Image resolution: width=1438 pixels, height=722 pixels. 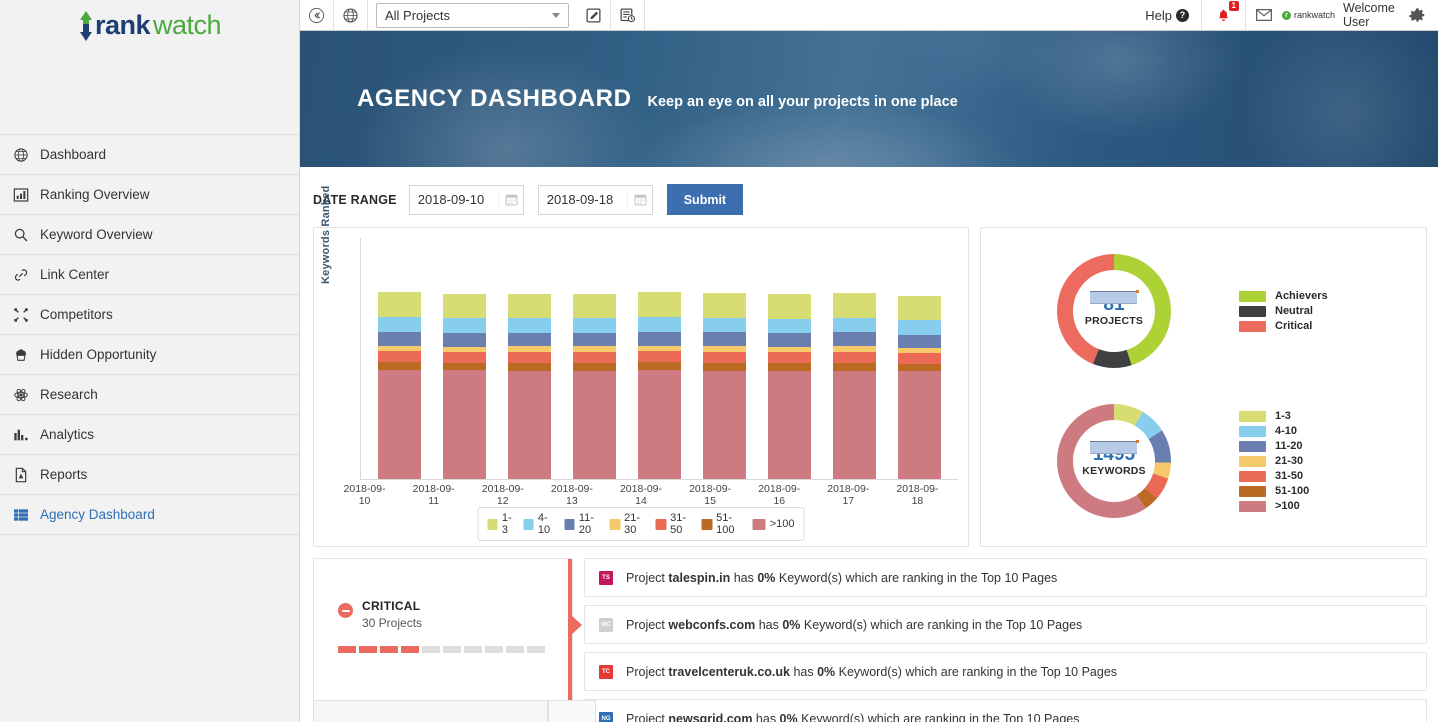 I want to click on sidebar-item-research: Research, so click(x=149, y=395).